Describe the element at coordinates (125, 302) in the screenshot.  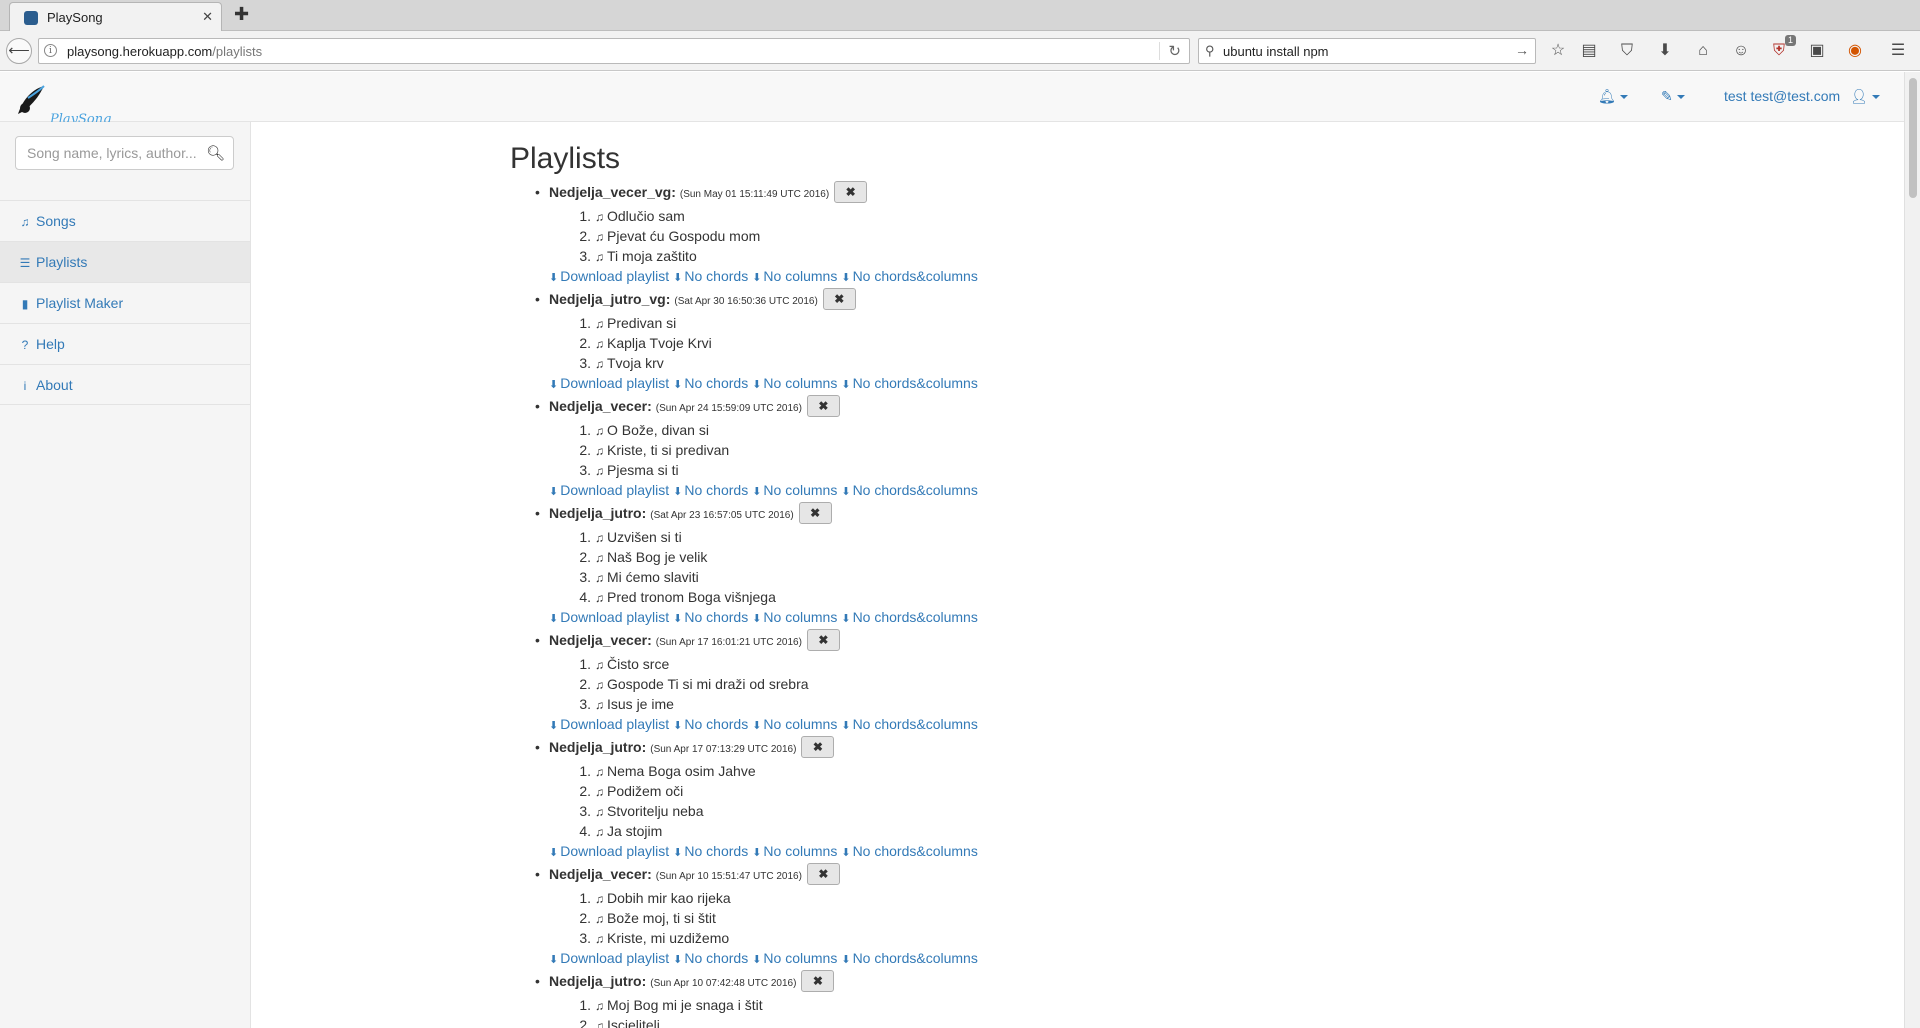
I see `sidebar-item-playlist-maker: ▮ Playlist Maker` at that location.